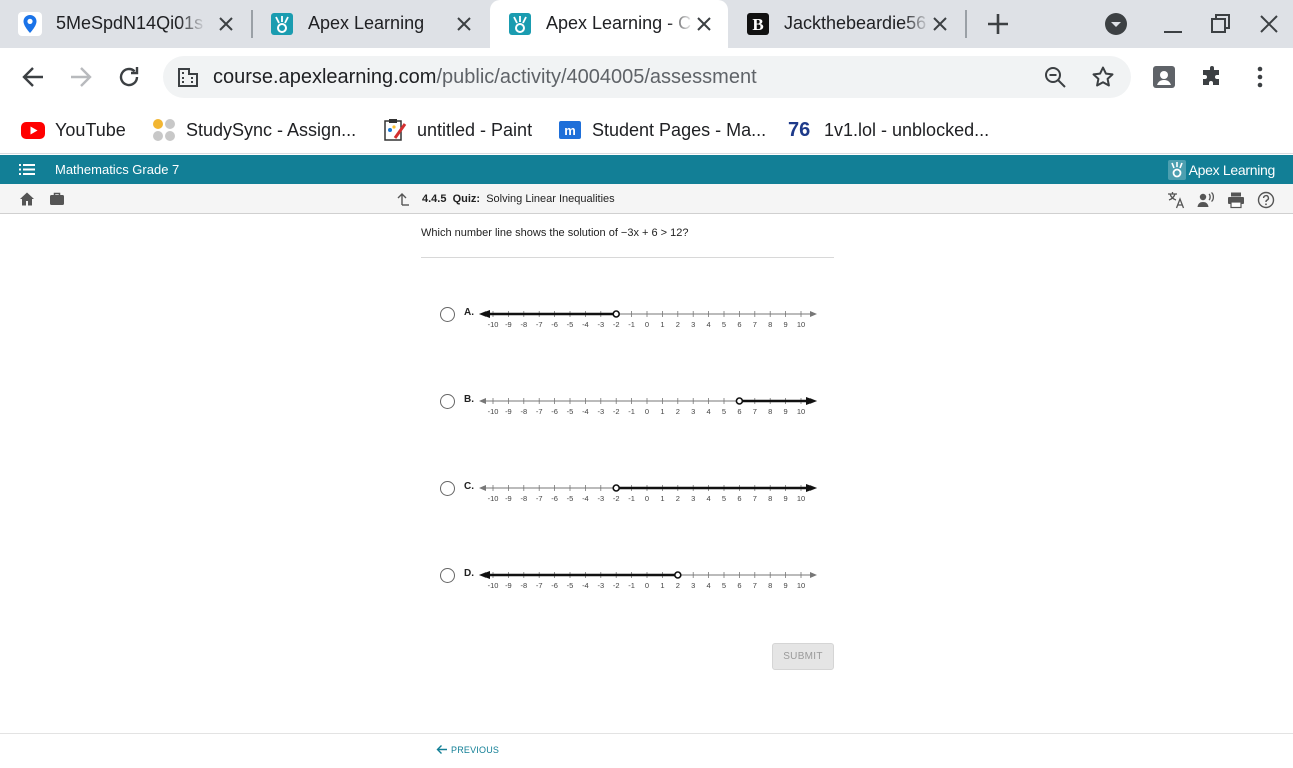  Describe the element at coordinates (1103, 77) in the screenshot. I see `bookmark-star-icon` at that location.